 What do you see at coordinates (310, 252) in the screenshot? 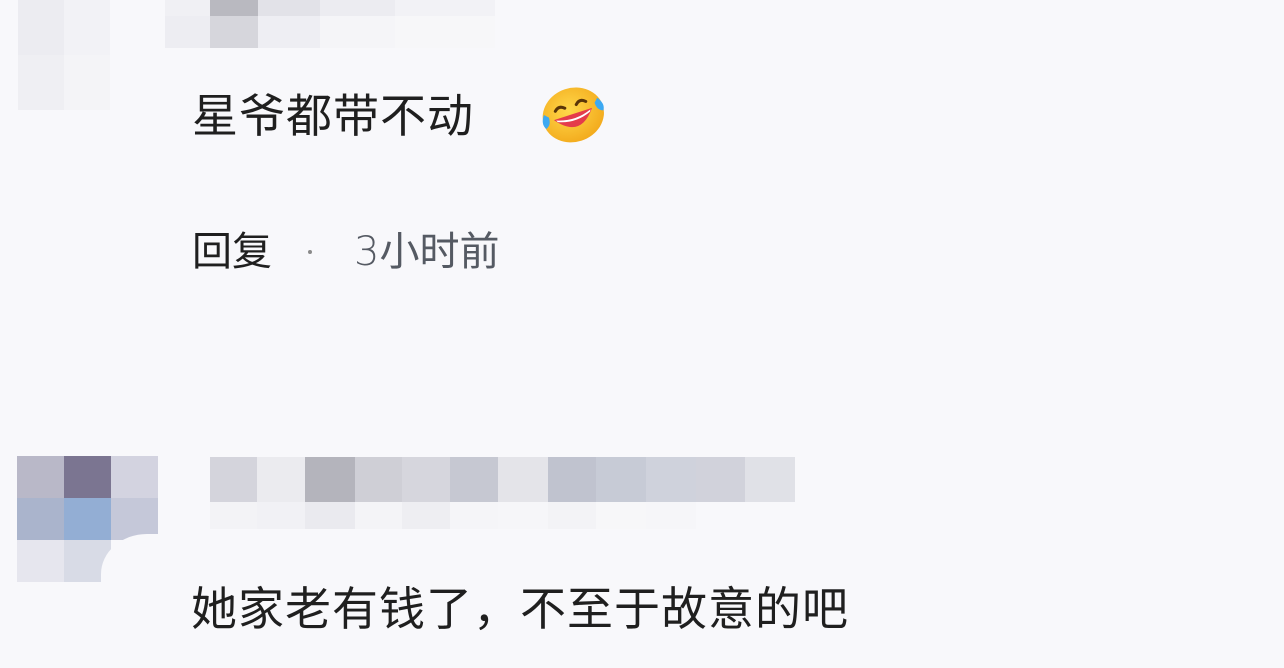
I see `separator-dot` at bounding box center [310, 252].